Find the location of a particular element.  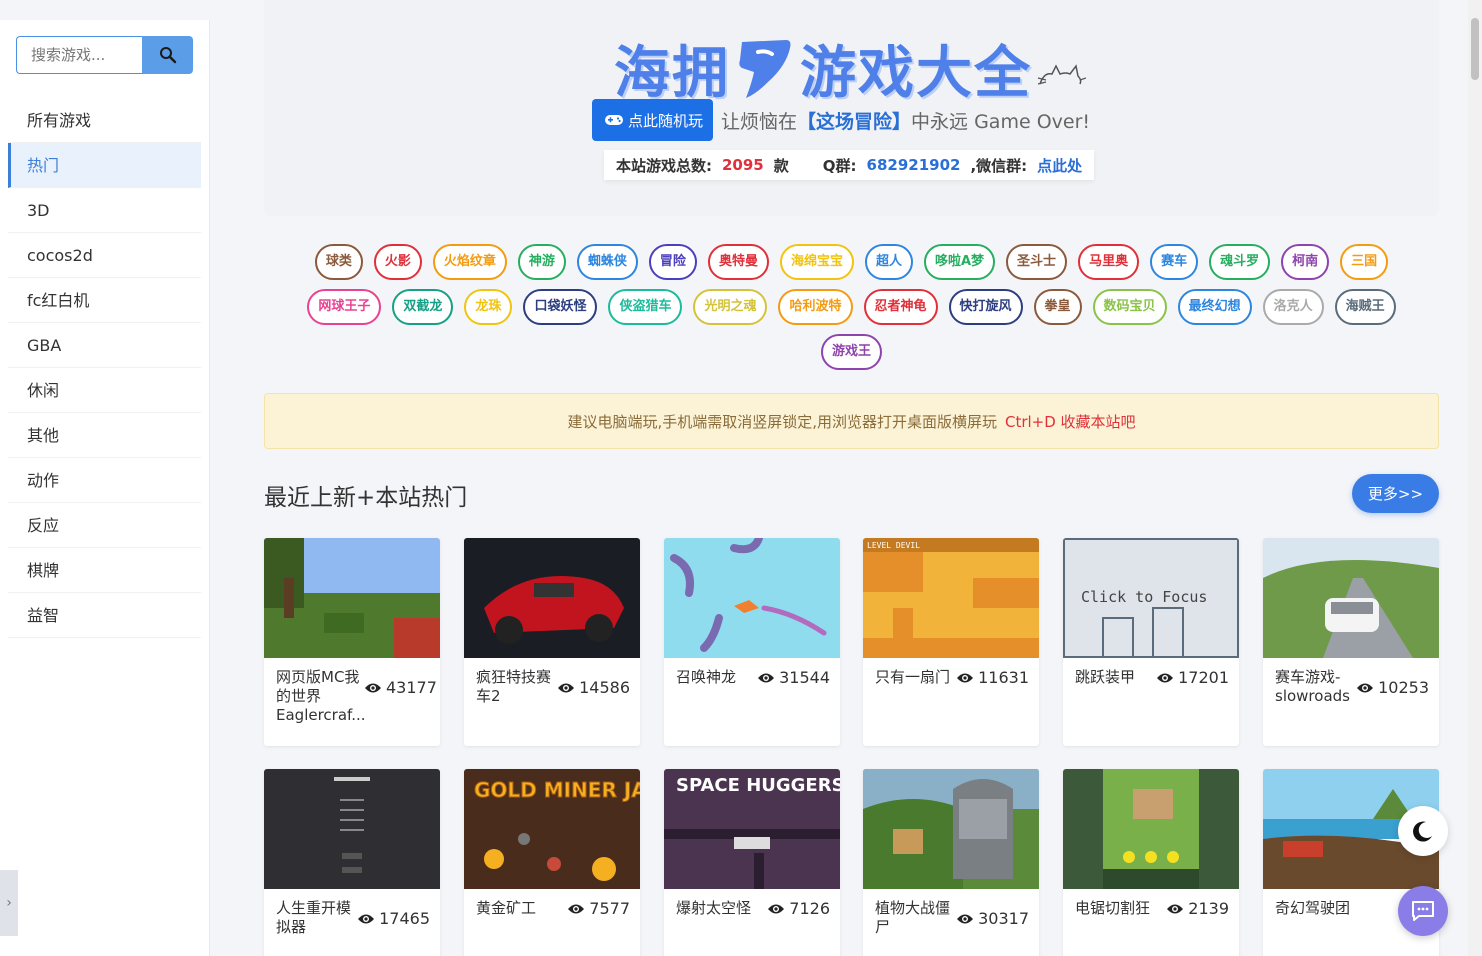

tag-pill: 洛克人 is located at coordinates (1293, 307).